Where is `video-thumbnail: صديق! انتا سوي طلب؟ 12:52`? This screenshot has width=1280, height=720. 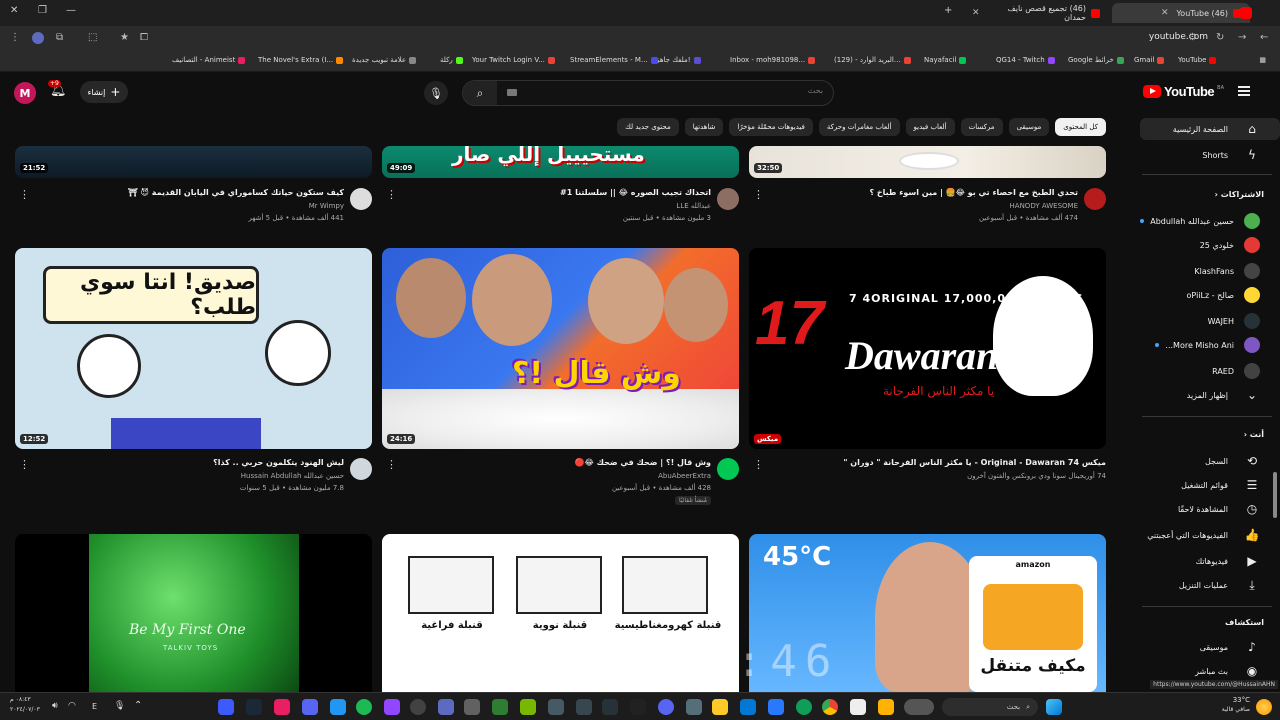 video-thumbnail: صديق! انتا سوي طلب؟ 12:52 is located at coordinates (193, 348).